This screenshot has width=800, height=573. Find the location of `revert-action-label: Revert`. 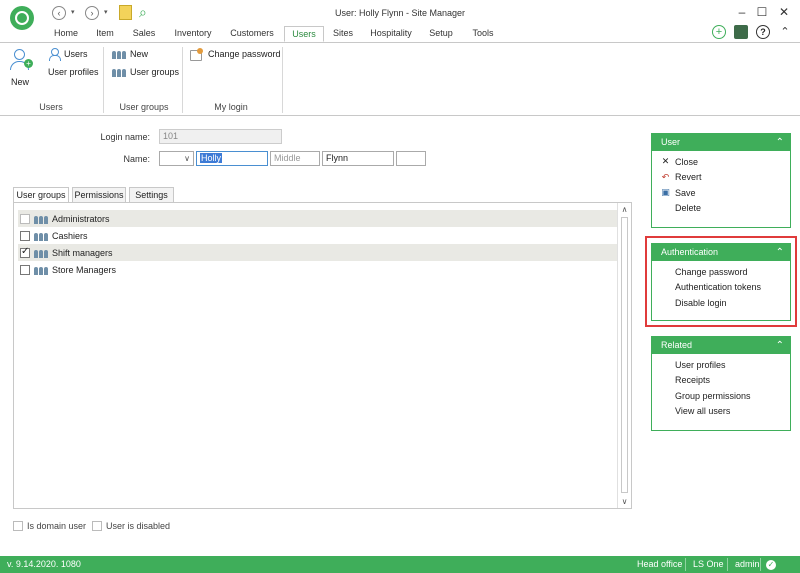

revert-action-label: Revert is located at coordinates (688, 177).